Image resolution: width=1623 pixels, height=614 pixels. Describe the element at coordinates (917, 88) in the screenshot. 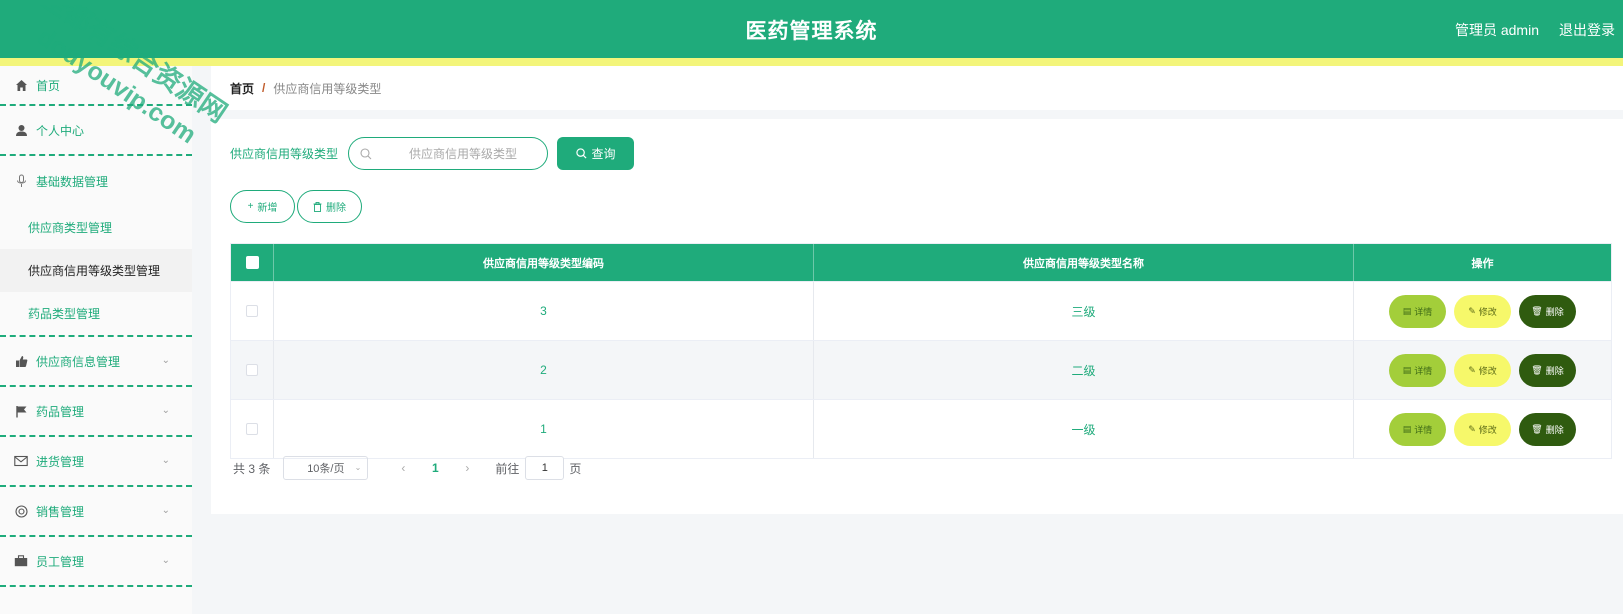

I see `breadcrumb: 首页 / 供应商信用等级类型` at that location.